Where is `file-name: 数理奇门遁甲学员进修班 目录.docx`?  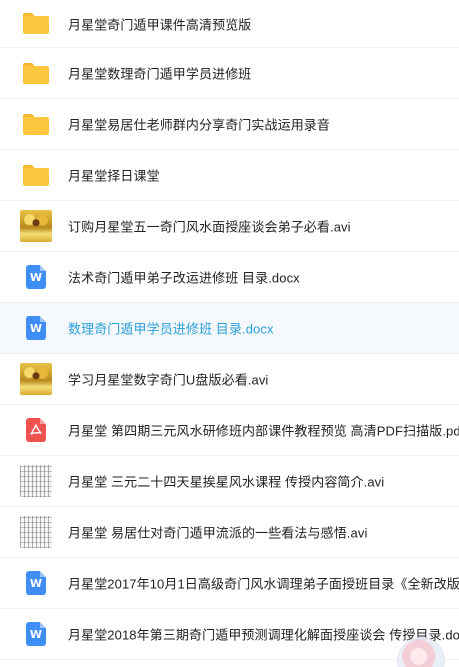 file-name: 数理奇门遁甲学员进修班 目录.docx is located at coordinates (171, 329).